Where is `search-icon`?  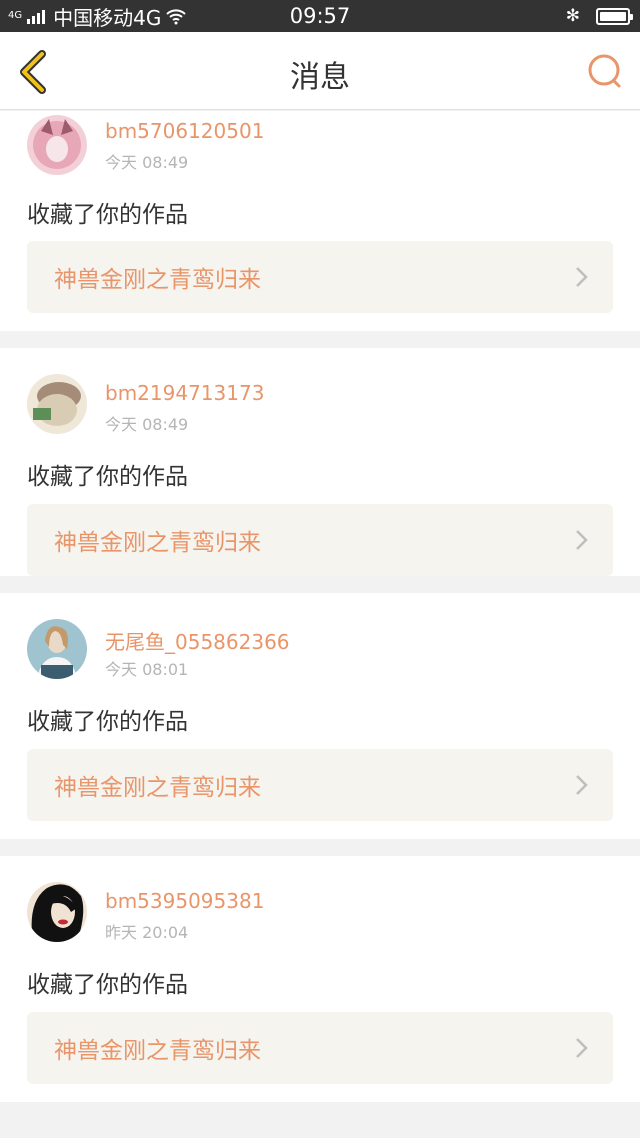
search-icon is located at coordinates (605, 71).